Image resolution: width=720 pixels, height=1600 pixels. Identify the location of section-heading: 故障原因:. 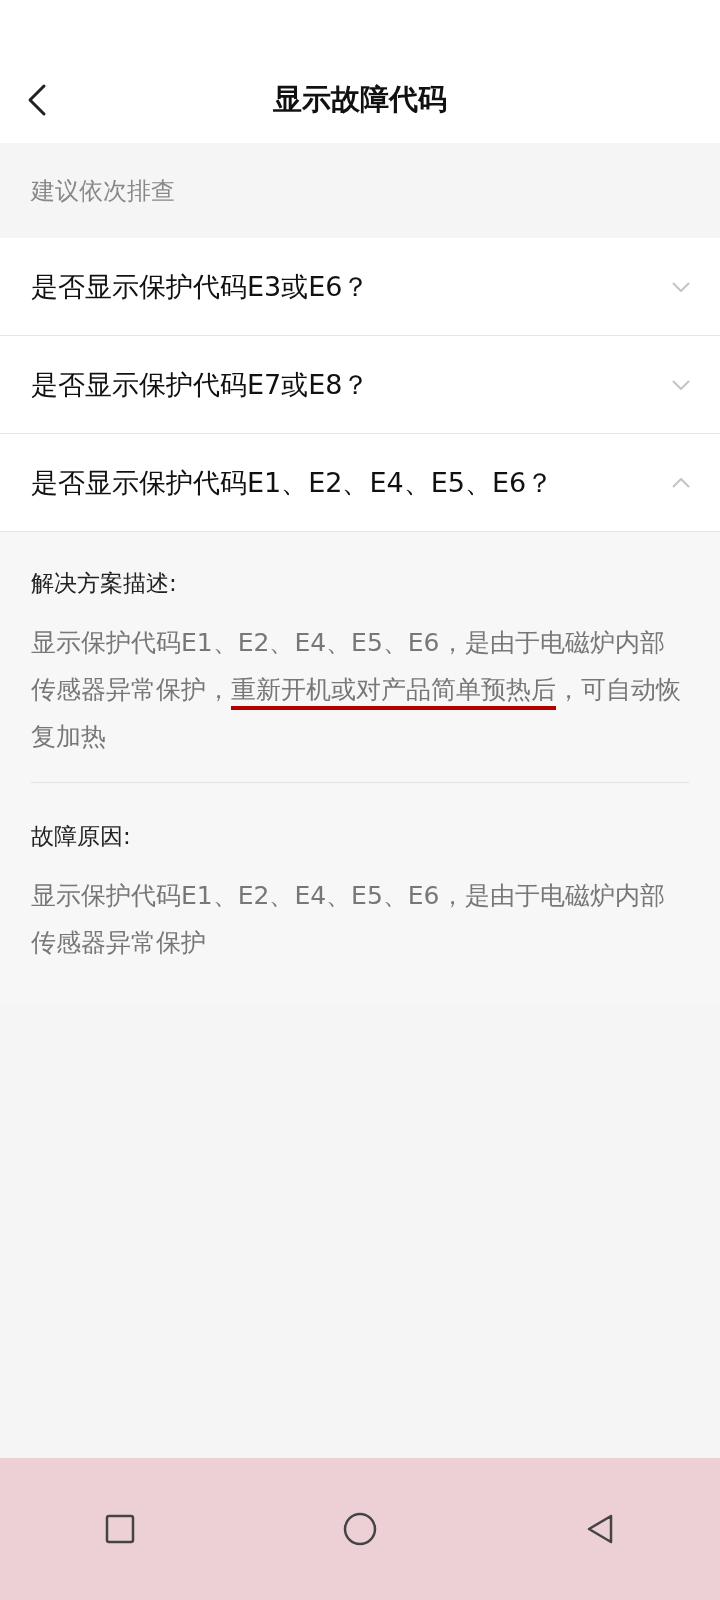
(81, 836).